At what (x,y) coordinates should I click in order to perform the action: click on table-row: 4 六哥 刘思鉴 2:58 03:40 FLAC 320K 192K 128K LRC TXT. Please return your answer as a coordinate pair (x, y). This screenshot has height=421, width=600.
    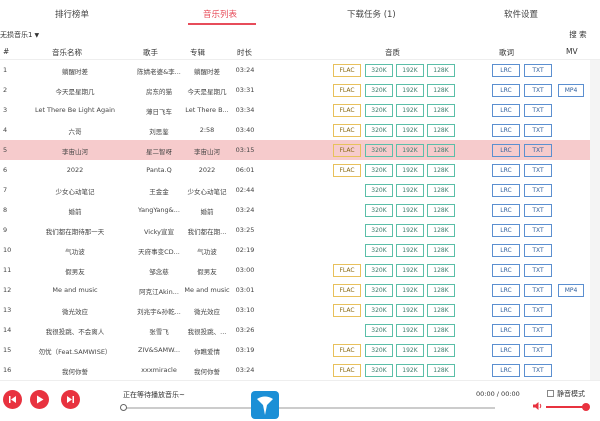
    Looking at the image, I should click on (295, 130).